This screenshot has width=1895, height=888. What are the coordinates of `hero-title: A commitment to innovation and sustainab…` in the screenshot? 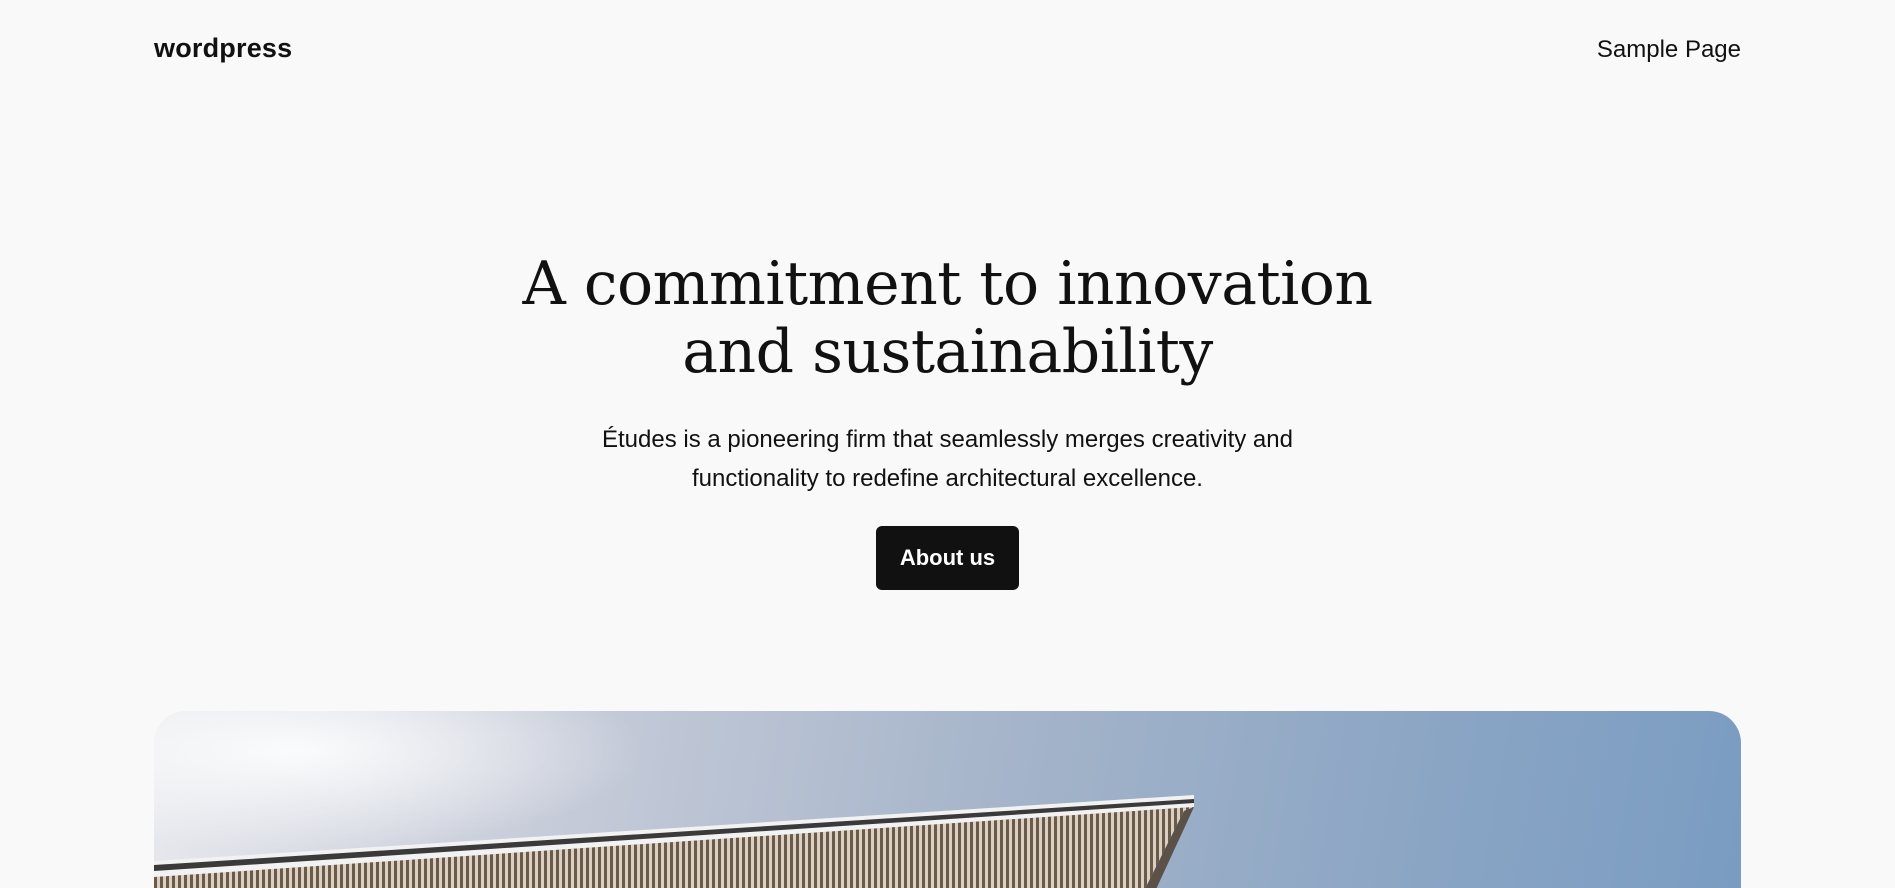 It's located at (947, 318).